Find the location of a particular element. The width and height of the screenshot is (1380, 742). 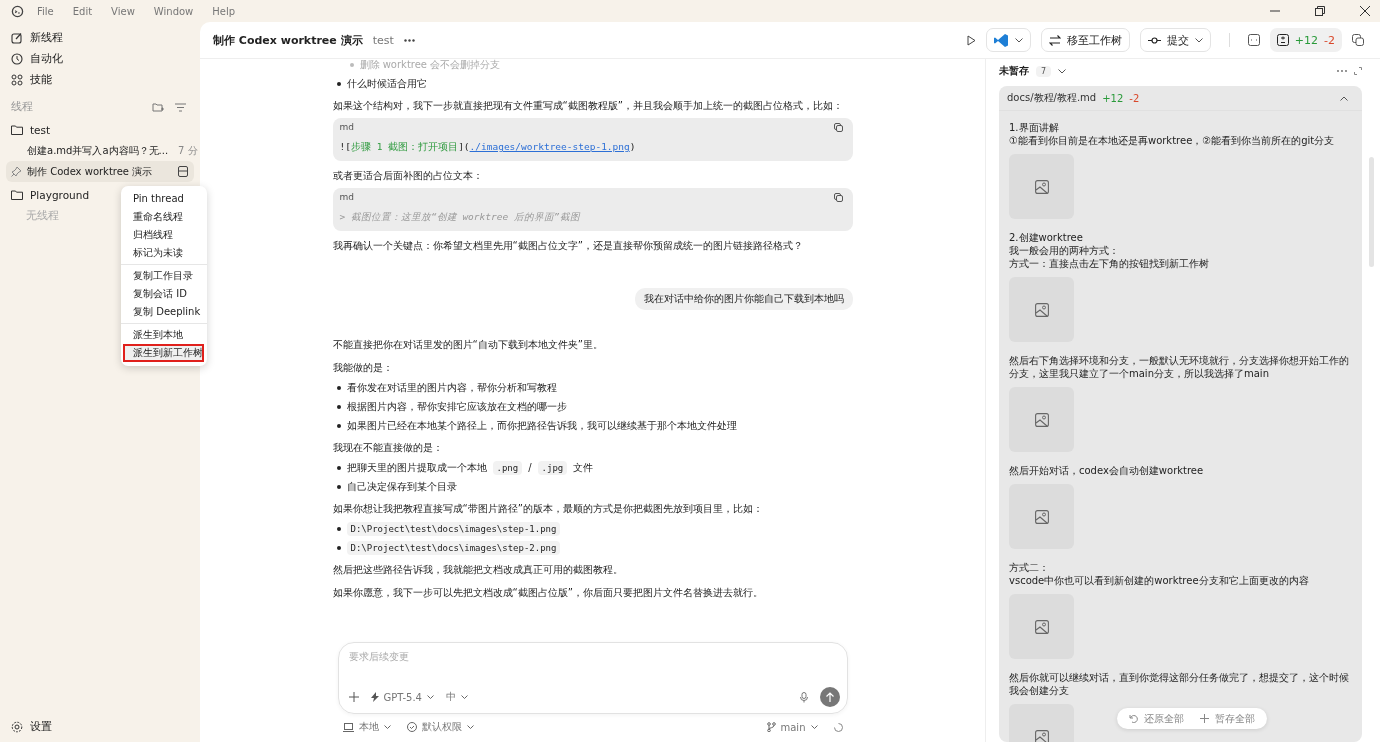

swap-icon is located at coordinates (1054, 40).